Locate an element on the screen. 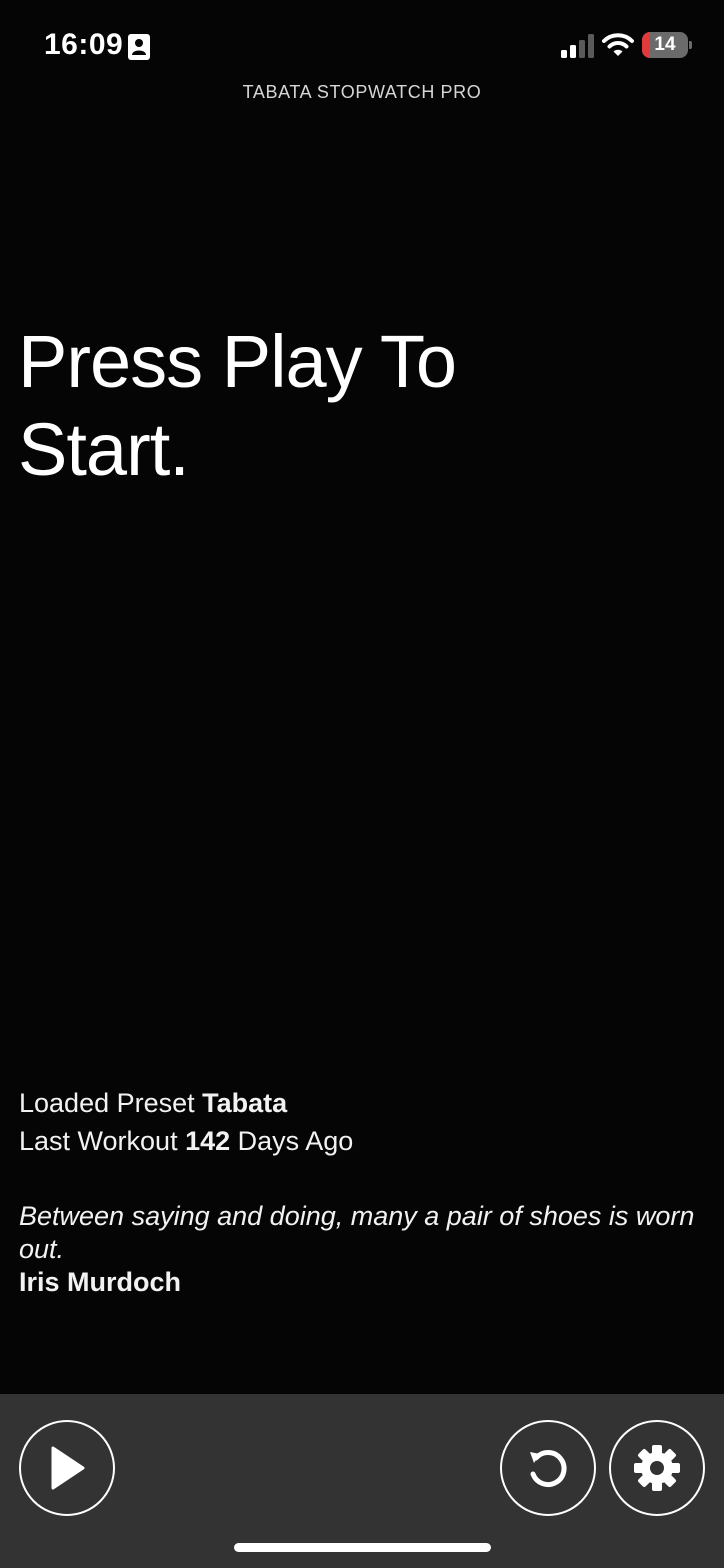 This screenshot has height=1568, width=724. play-button is located at coordinates (67, 1468).